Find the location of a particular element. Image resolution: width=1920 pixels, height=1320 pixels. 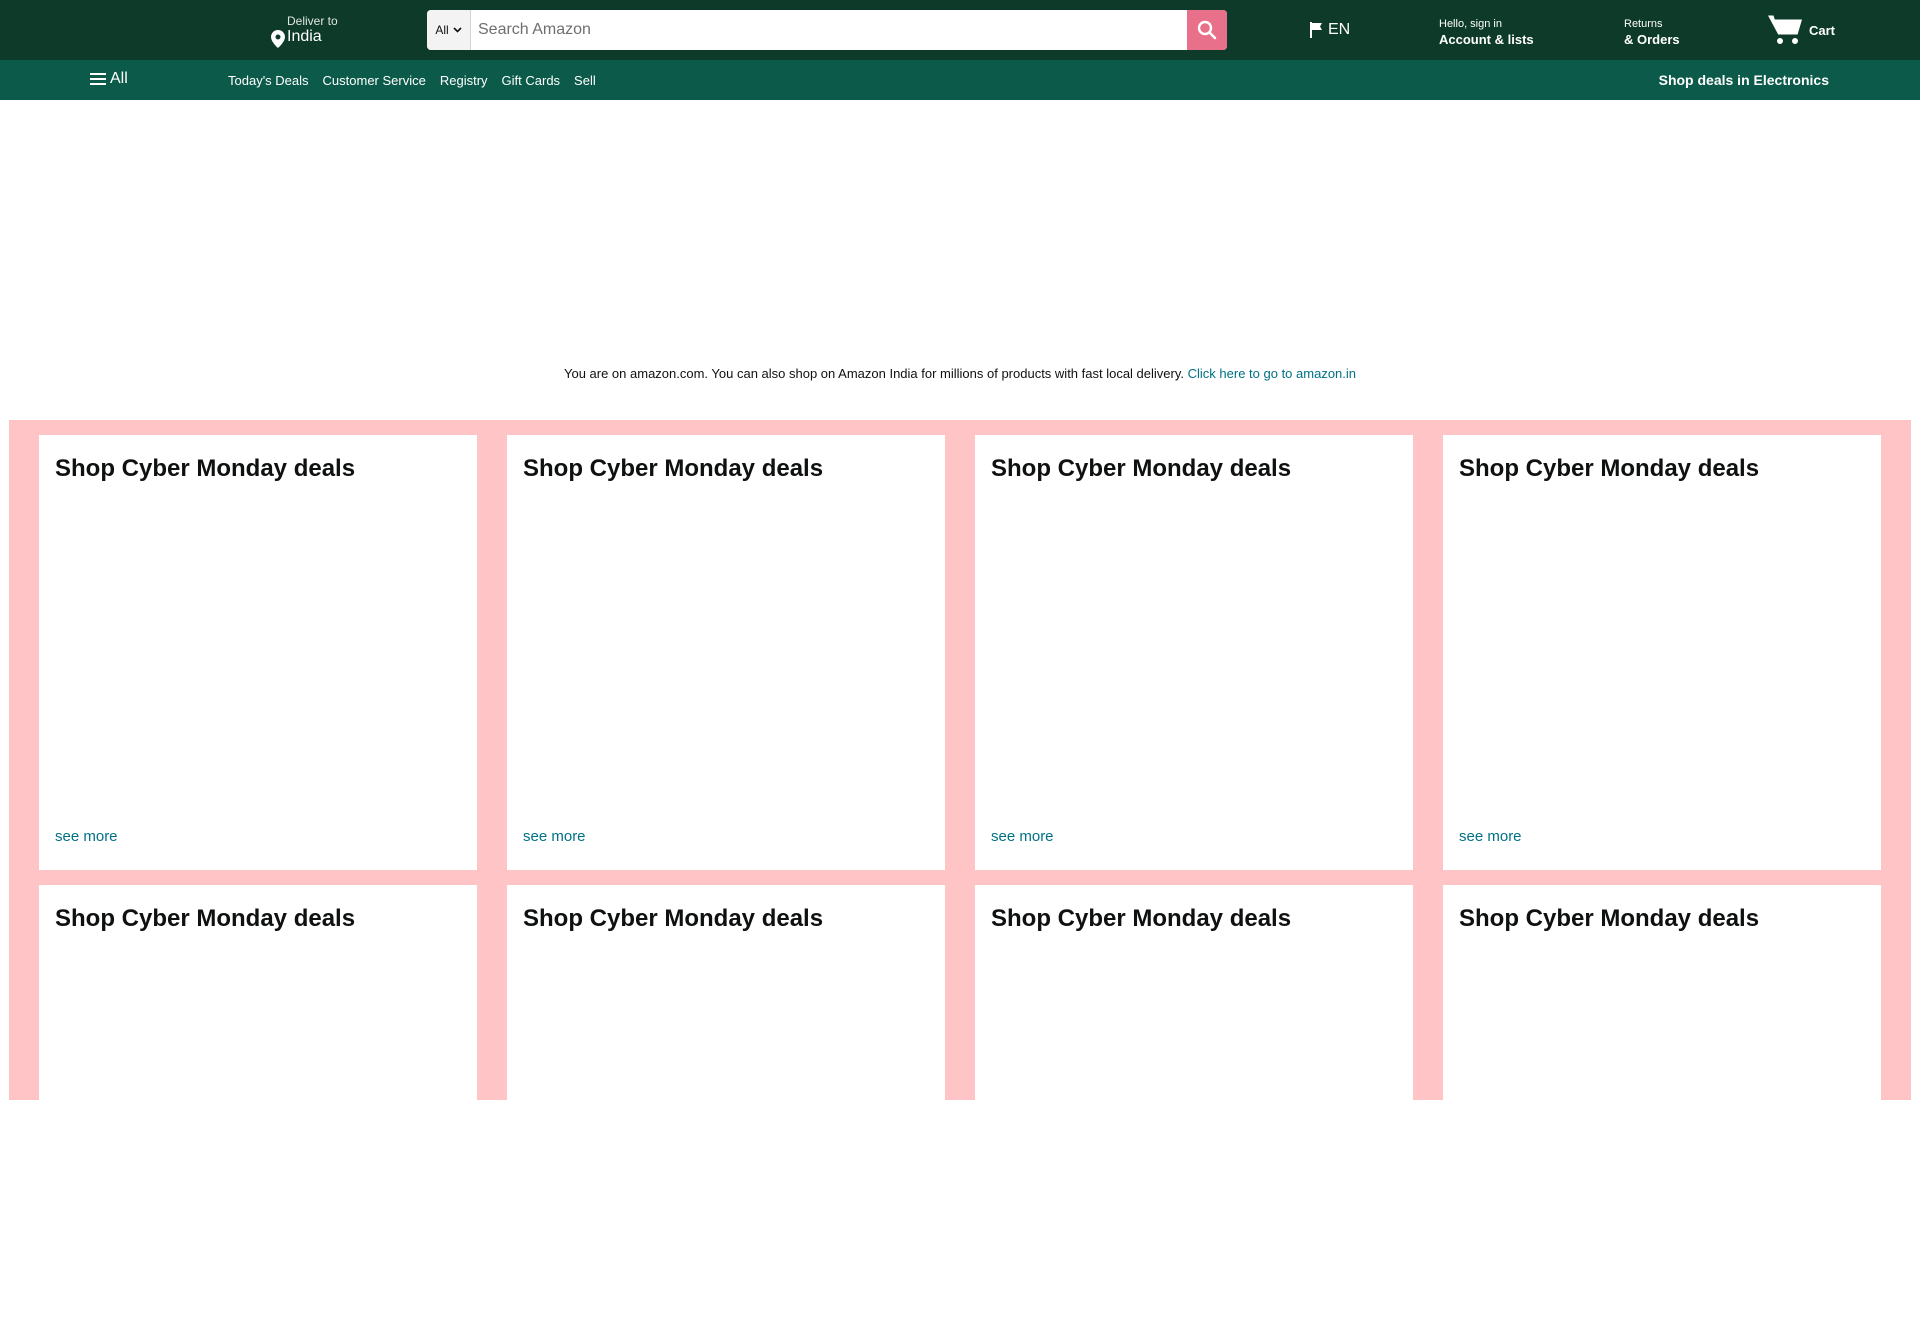

search-icon is located at coordinates (1207, 30).